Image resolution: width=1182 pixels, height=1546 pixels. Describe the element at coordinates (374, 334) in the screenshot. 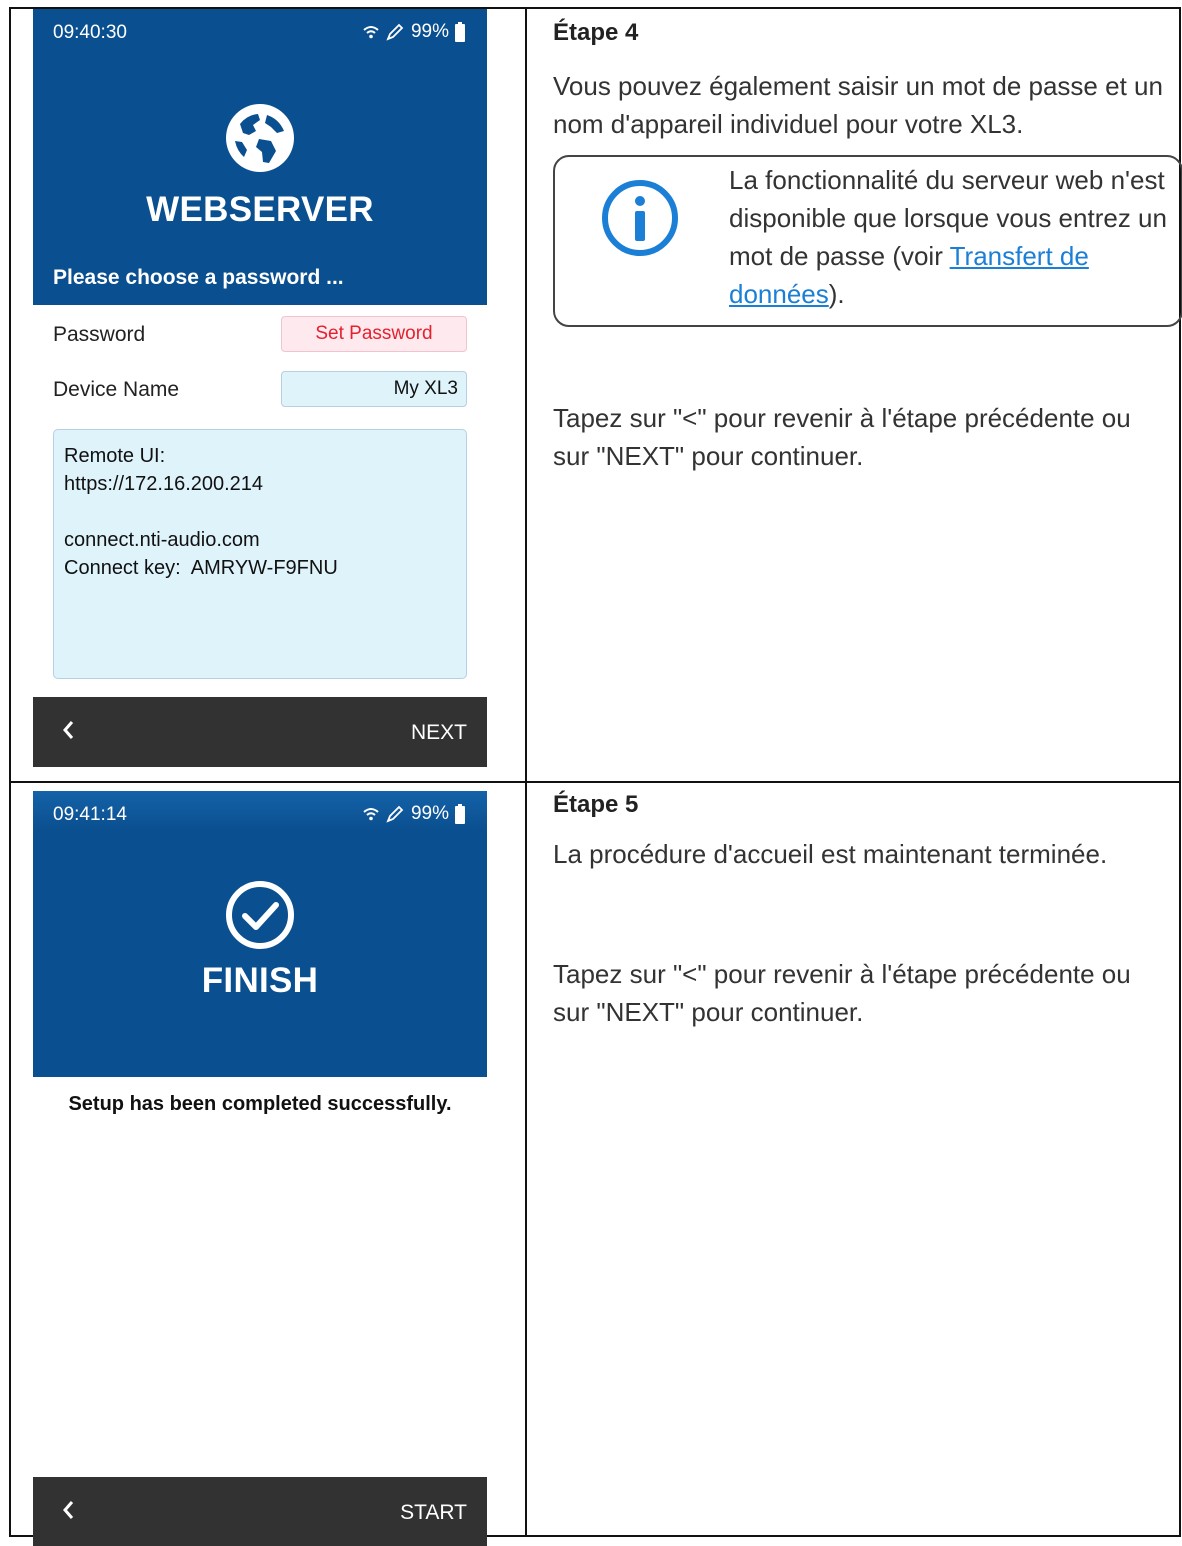

I see `set-password-button: Set Password` at that location.